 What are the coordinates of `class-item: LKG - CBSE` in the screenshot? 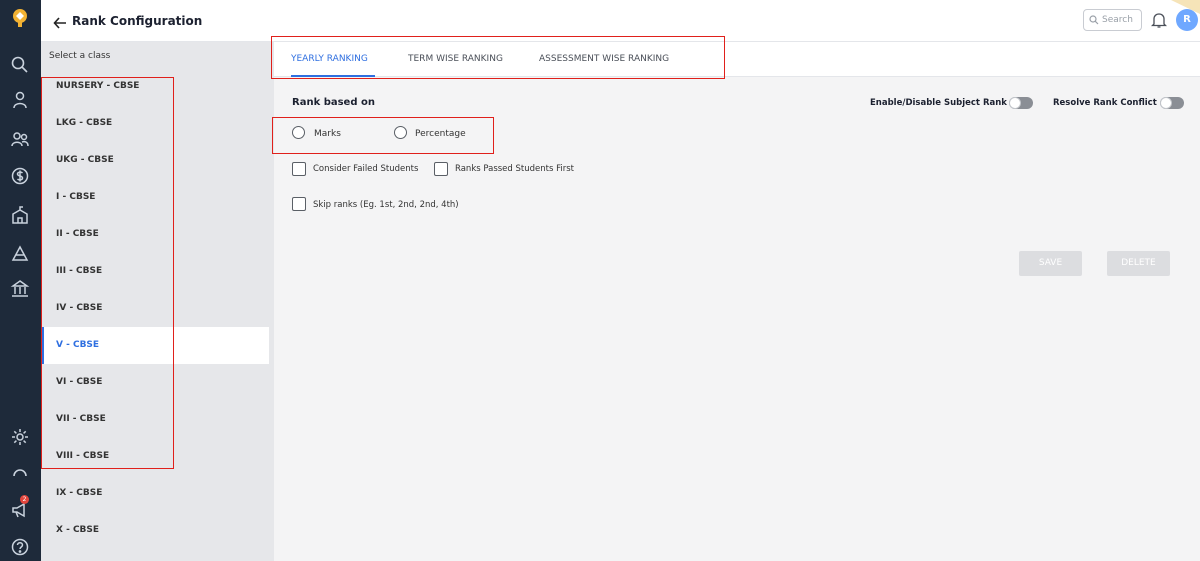 It's located at (155, 123).